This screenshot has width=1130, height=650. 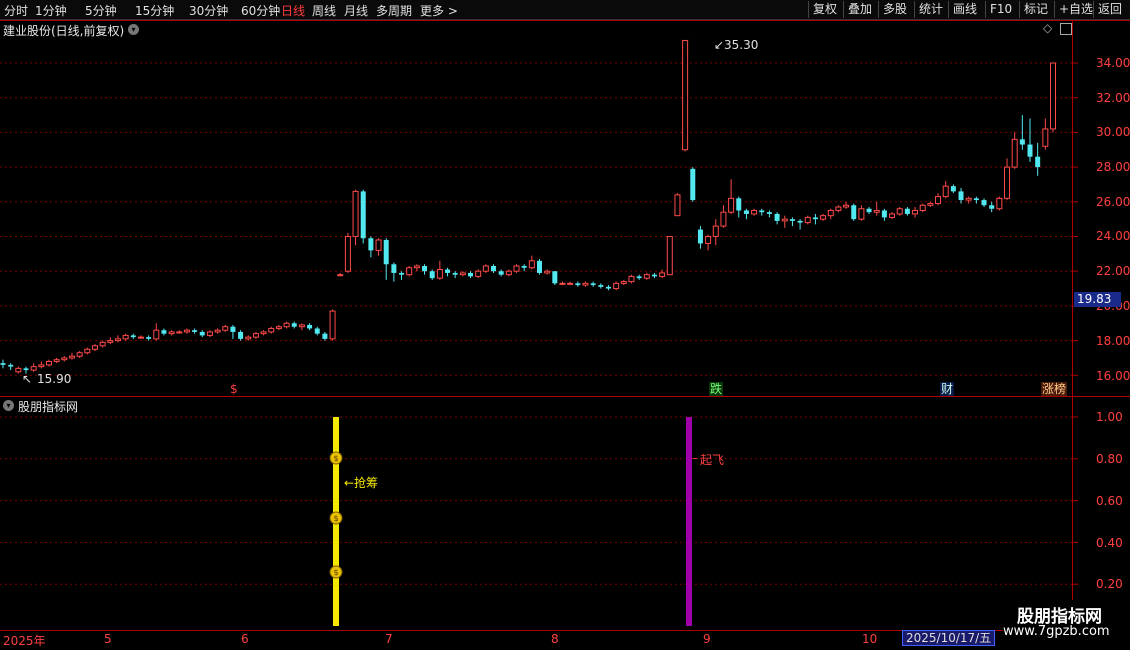 What do you see at coordinates (8, 405) in the screenshot?
I see `chevron-down-icon: ▾` at bounding box center [8, 405].